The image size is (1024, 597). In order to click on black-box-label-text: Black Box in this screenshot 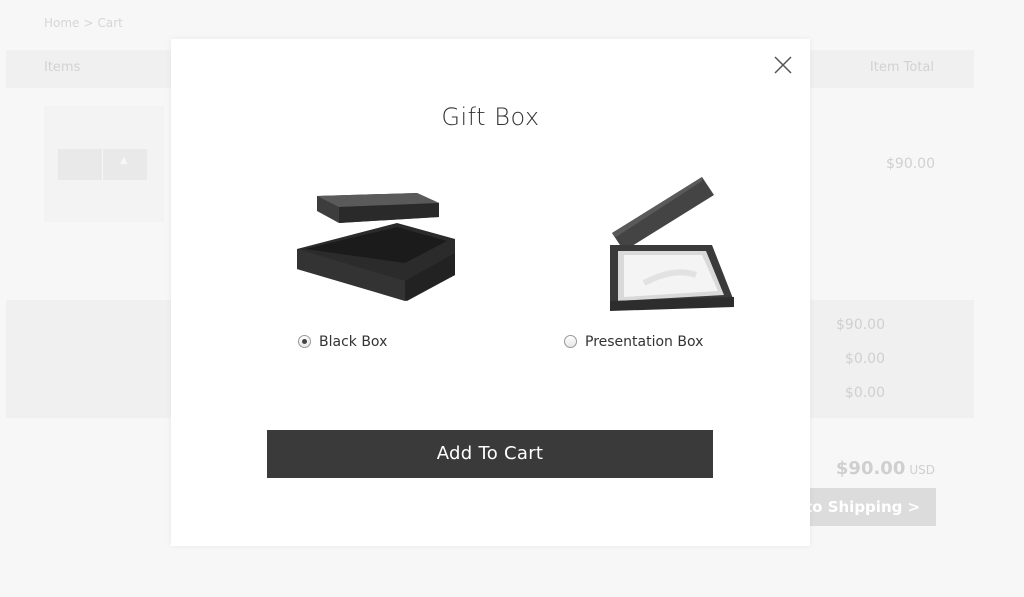, I will do `click(353, 342)`.